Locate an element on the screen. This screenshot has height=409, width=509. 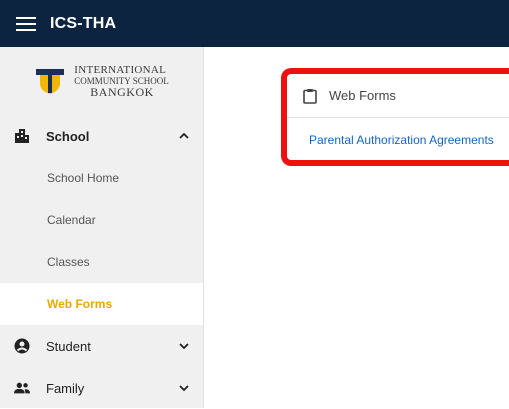
nav-group-family: Family is located at coordinates (101, 388).